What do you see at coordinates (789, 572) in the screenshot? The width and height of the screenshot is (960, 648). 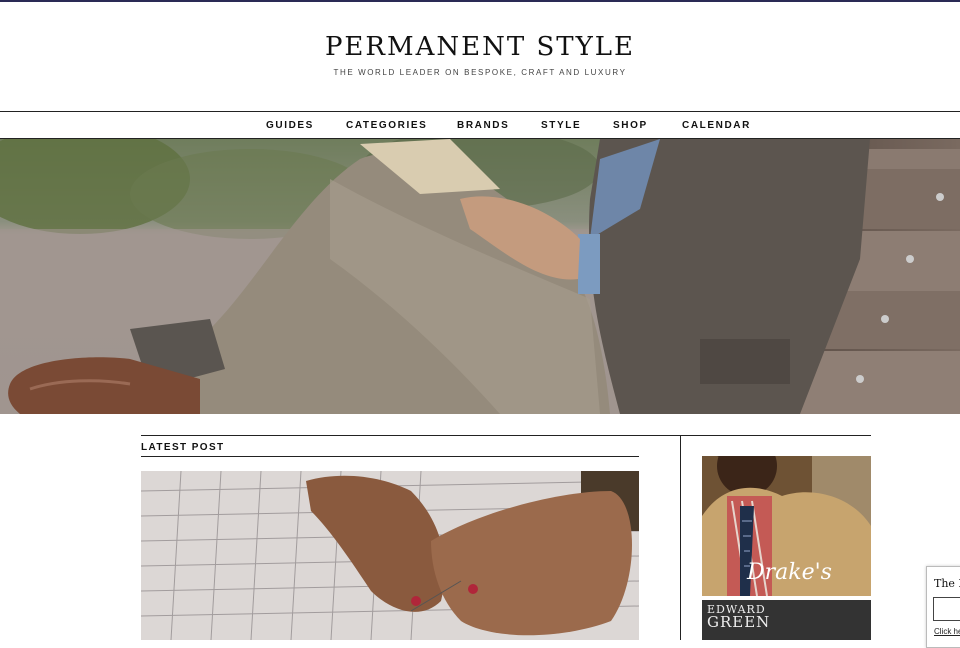 I see `drakes-logo: Drake's` at bounding box center [789, 572].